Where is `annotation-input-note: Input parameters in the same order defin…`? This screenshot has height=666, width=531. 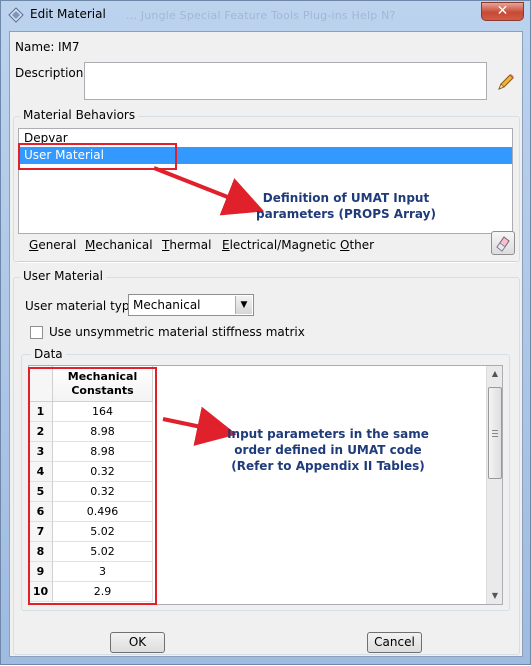
annotation-input-note: Input parameters in the same order defin… is located at coordinates (328, 450).